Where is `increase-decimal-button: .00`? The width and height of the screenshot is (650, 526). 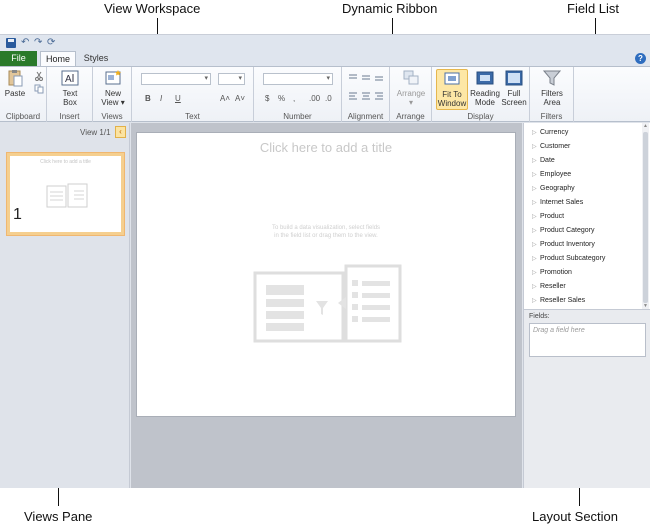 increase-decimal-button: .00 is located at coordinates (314, 98).